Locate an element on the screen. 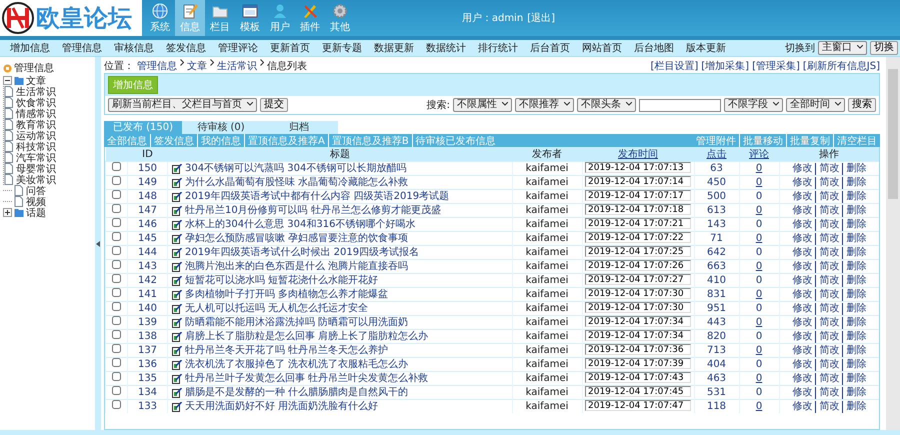 The image size is (900, 435). expand-toggle-icon is located at coordinates (7, 212).